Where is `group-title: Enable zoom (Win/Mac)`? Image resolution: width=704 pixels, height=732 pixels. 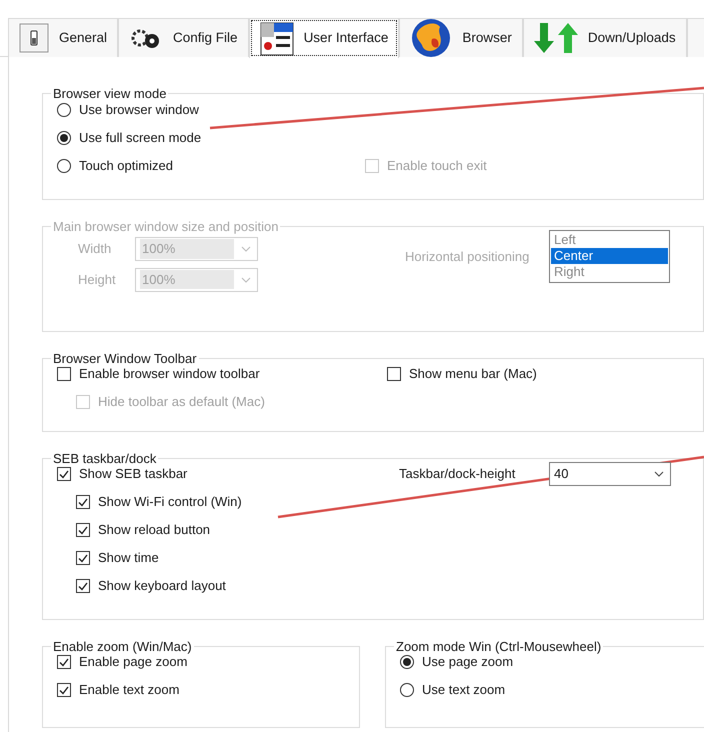
group-title: Enable zoom (Win/Mac) is located at coordinates (122, 646).